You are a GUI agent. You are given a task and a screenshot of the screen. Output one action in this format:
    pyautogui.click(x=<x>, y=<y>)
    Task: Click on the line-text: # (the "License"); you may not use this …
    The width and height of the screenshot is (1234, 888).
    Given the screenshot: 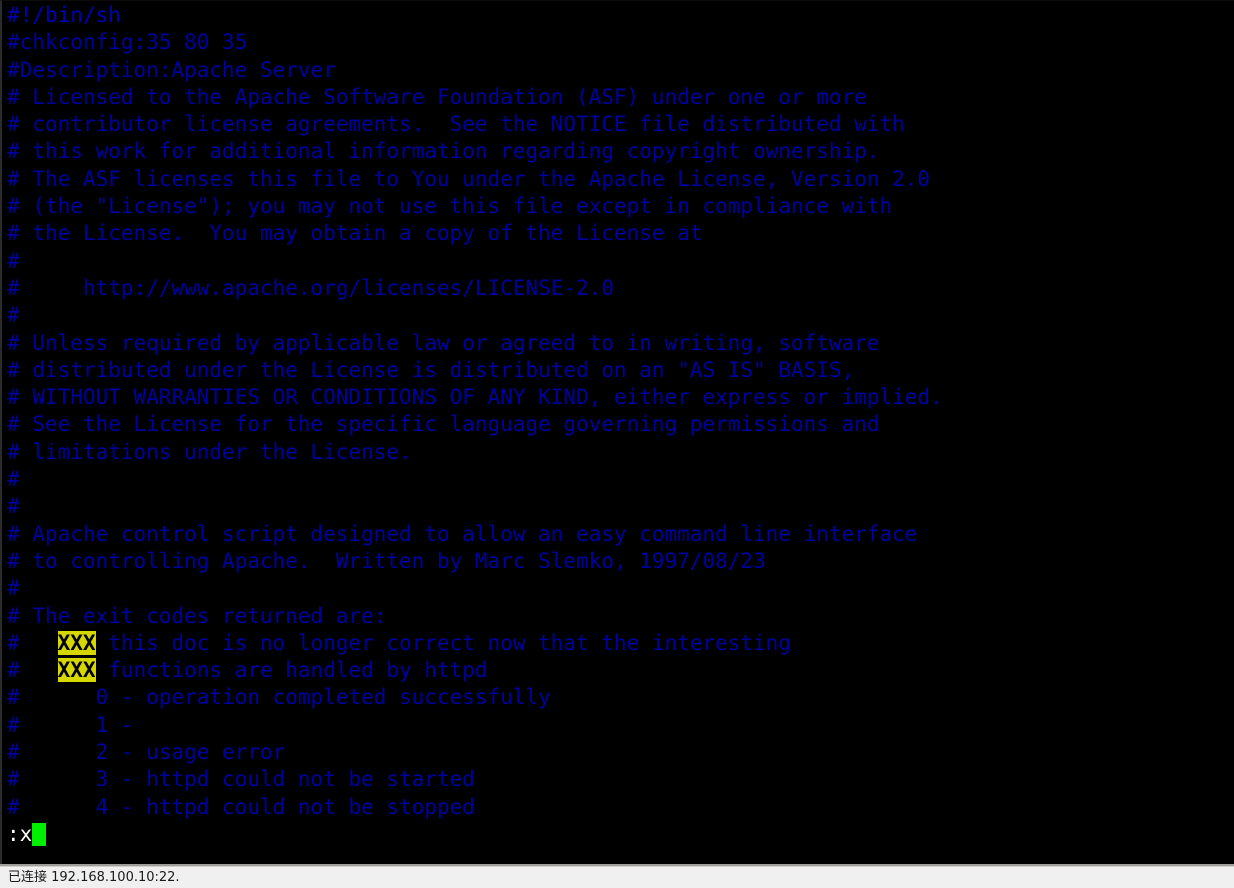 What is the action you would take?
    pyautogui.click(x=450, y=206)
    